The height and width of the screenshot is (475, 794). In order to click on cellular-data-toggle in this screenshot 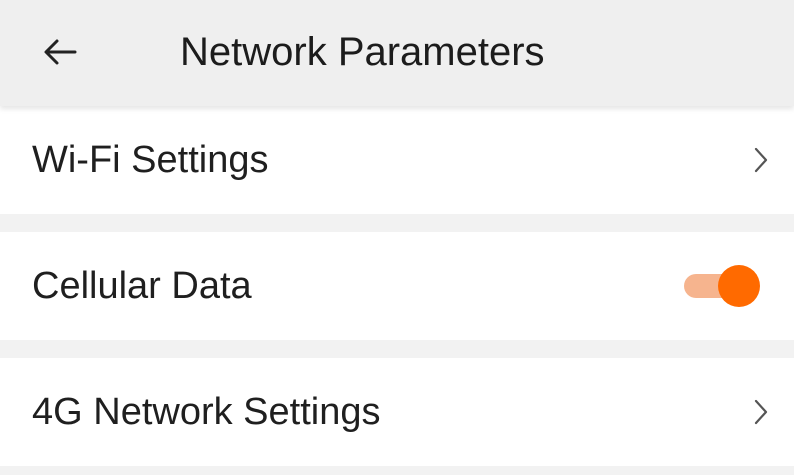, I will do `click(722, 286)`.